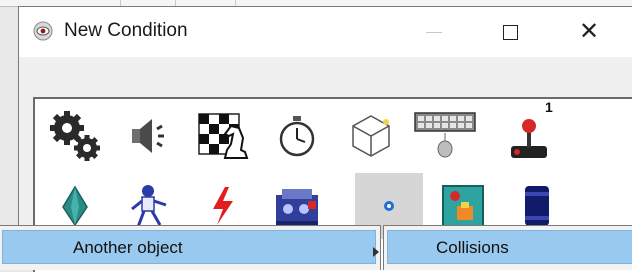  I want to click on close-icon: ✕, so click(589, 31).